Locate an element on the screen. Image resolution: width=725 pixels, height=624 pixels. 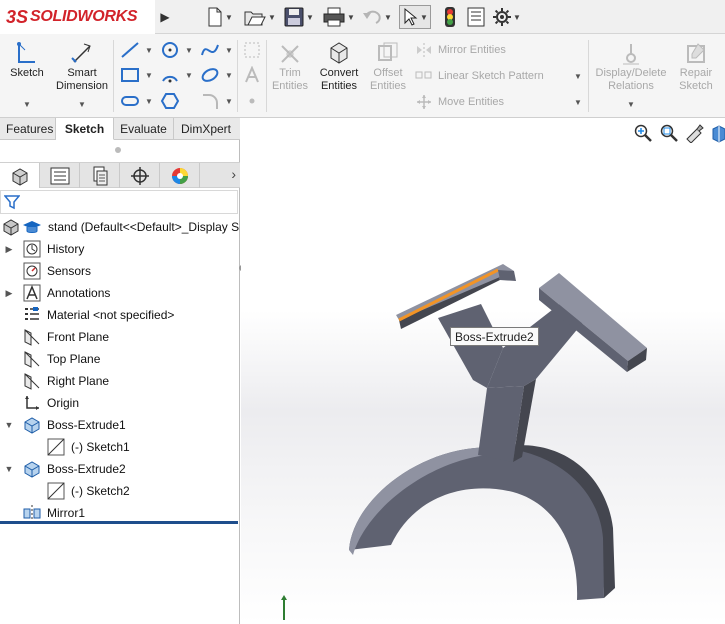
featuremanager-tab is located at coordinates (20, 175).